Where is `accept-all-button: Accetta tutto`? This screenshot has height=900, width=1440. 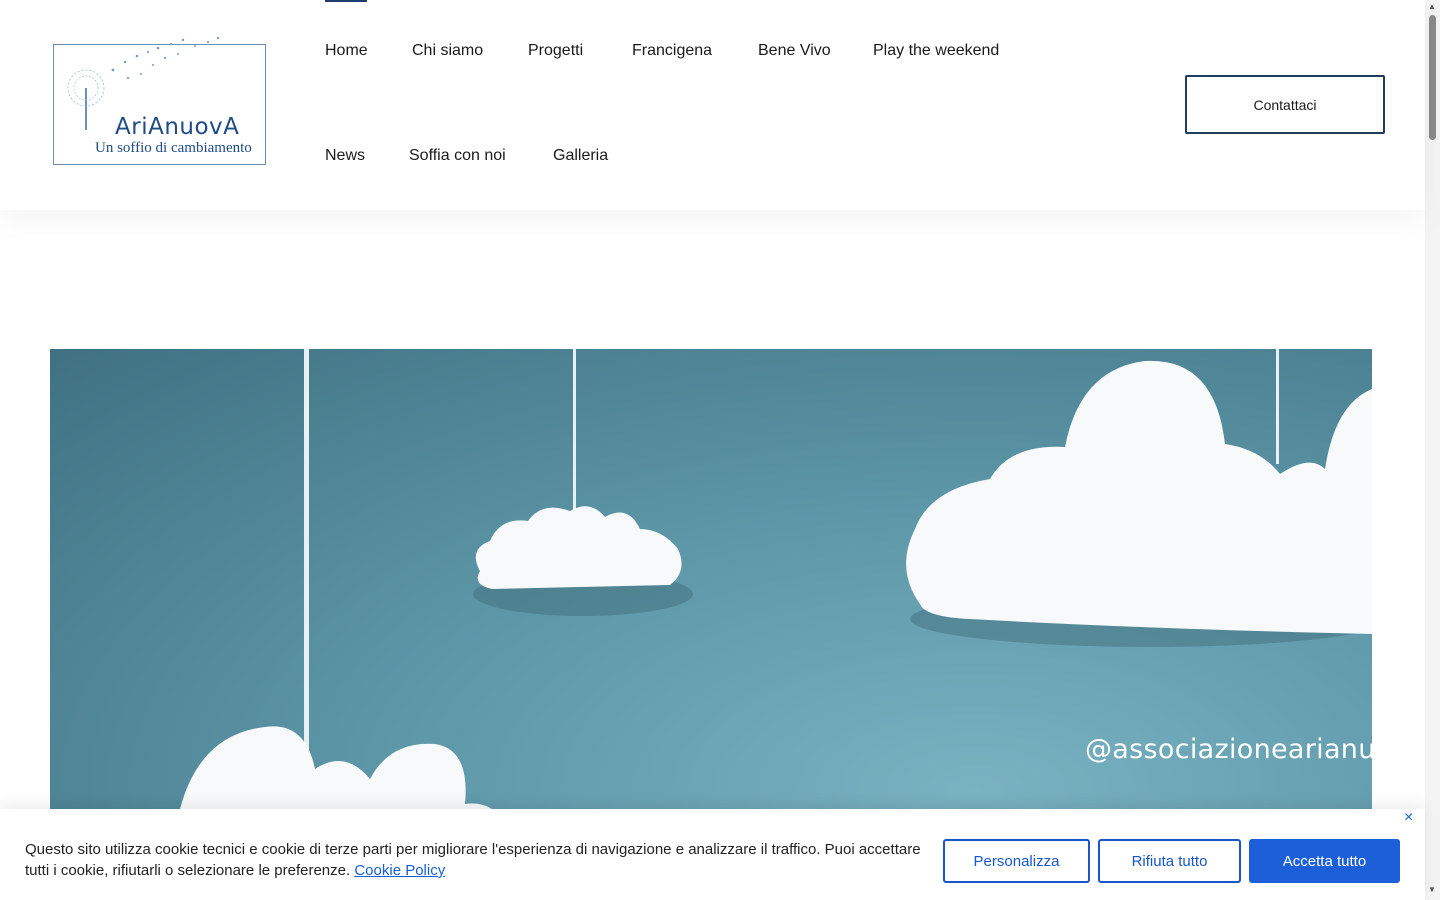 accept-all-button: Accetta tutto is located at coordinates (1324, 861).